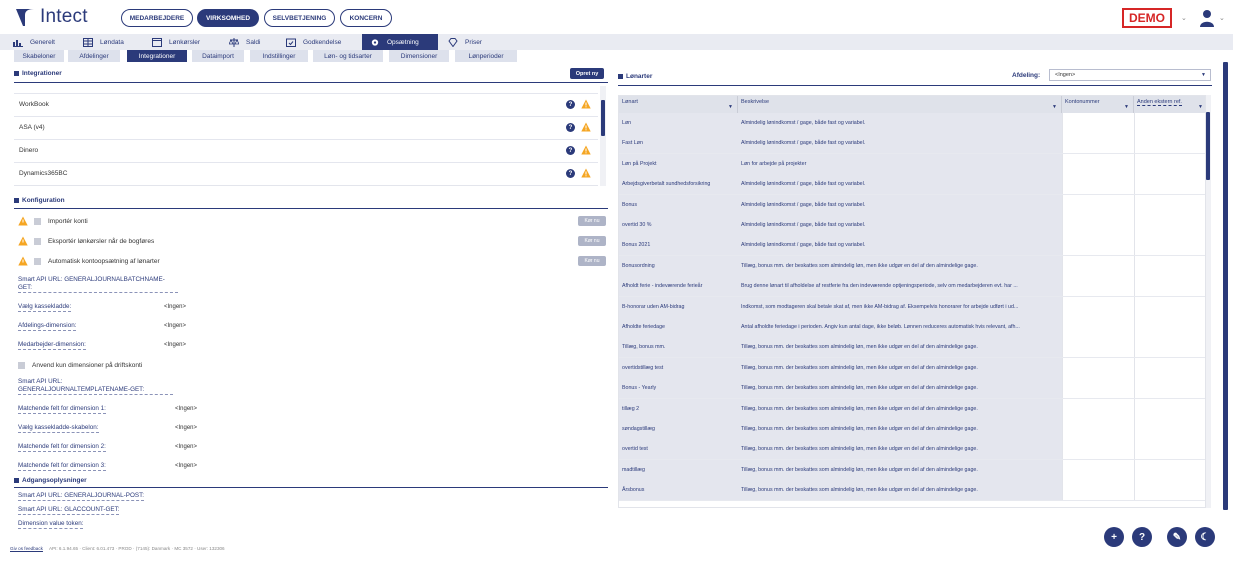 This screenshot has width=1233, height=566. Describe the element at coordinates (186, 447) in the screenshot. I see `match-dimension-2-select: <Ingen>` at that location.